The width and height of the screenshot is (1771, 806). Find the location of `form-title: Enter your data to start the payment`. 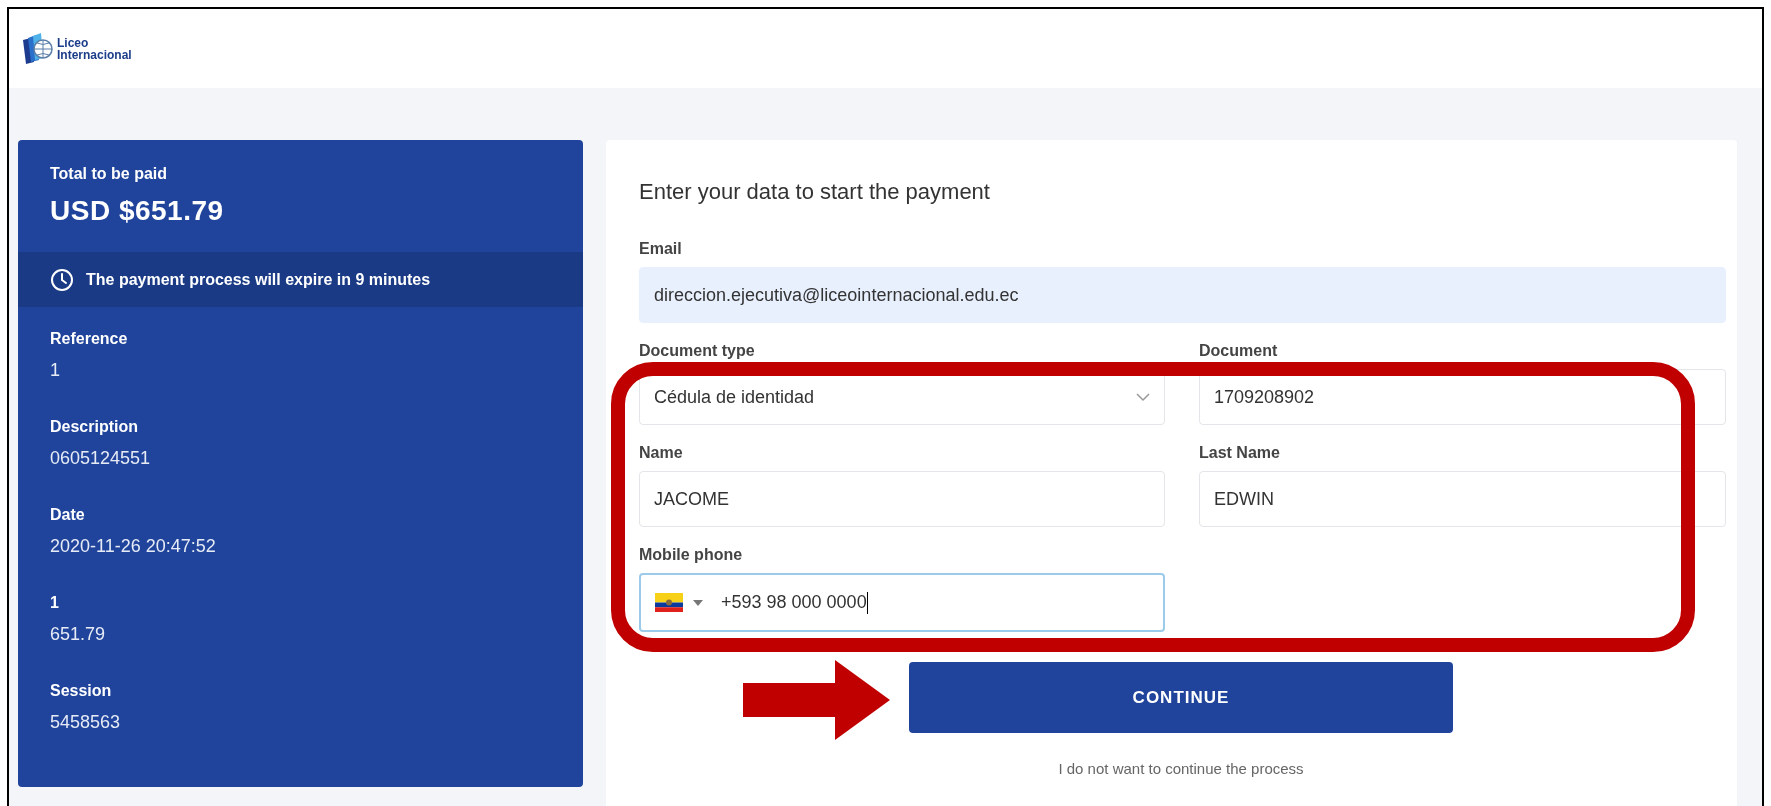

form-title: Enter your data to start the payment is located at coordinates (815, 192).